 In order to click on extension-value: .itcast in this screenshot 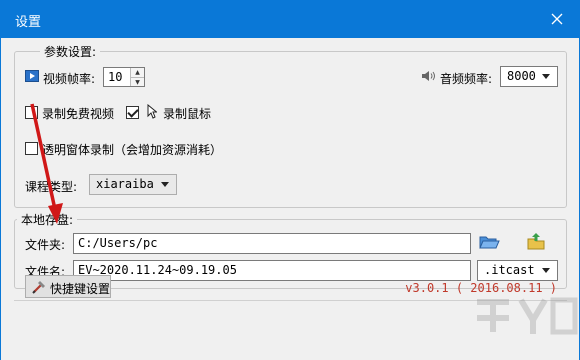, I will do `click(509, 270)`.